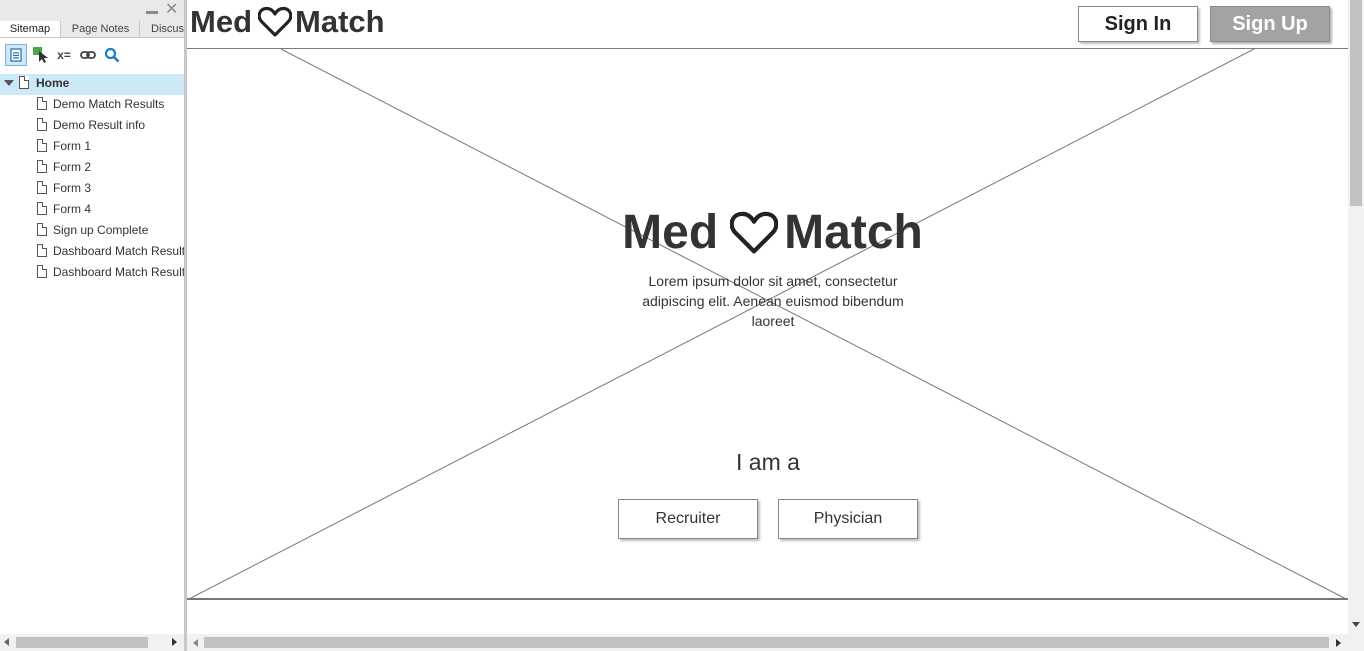 This screenshot has width=1364, height=651. I want to click on panel-titlebar: ✕, so click(92, 10).